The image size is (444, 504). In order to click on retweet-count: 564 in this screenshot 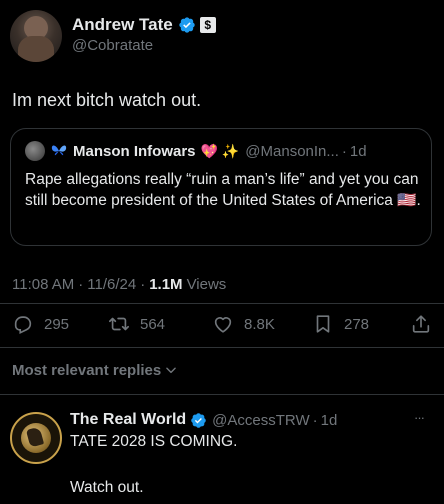, I will do `click(153, 324)`.